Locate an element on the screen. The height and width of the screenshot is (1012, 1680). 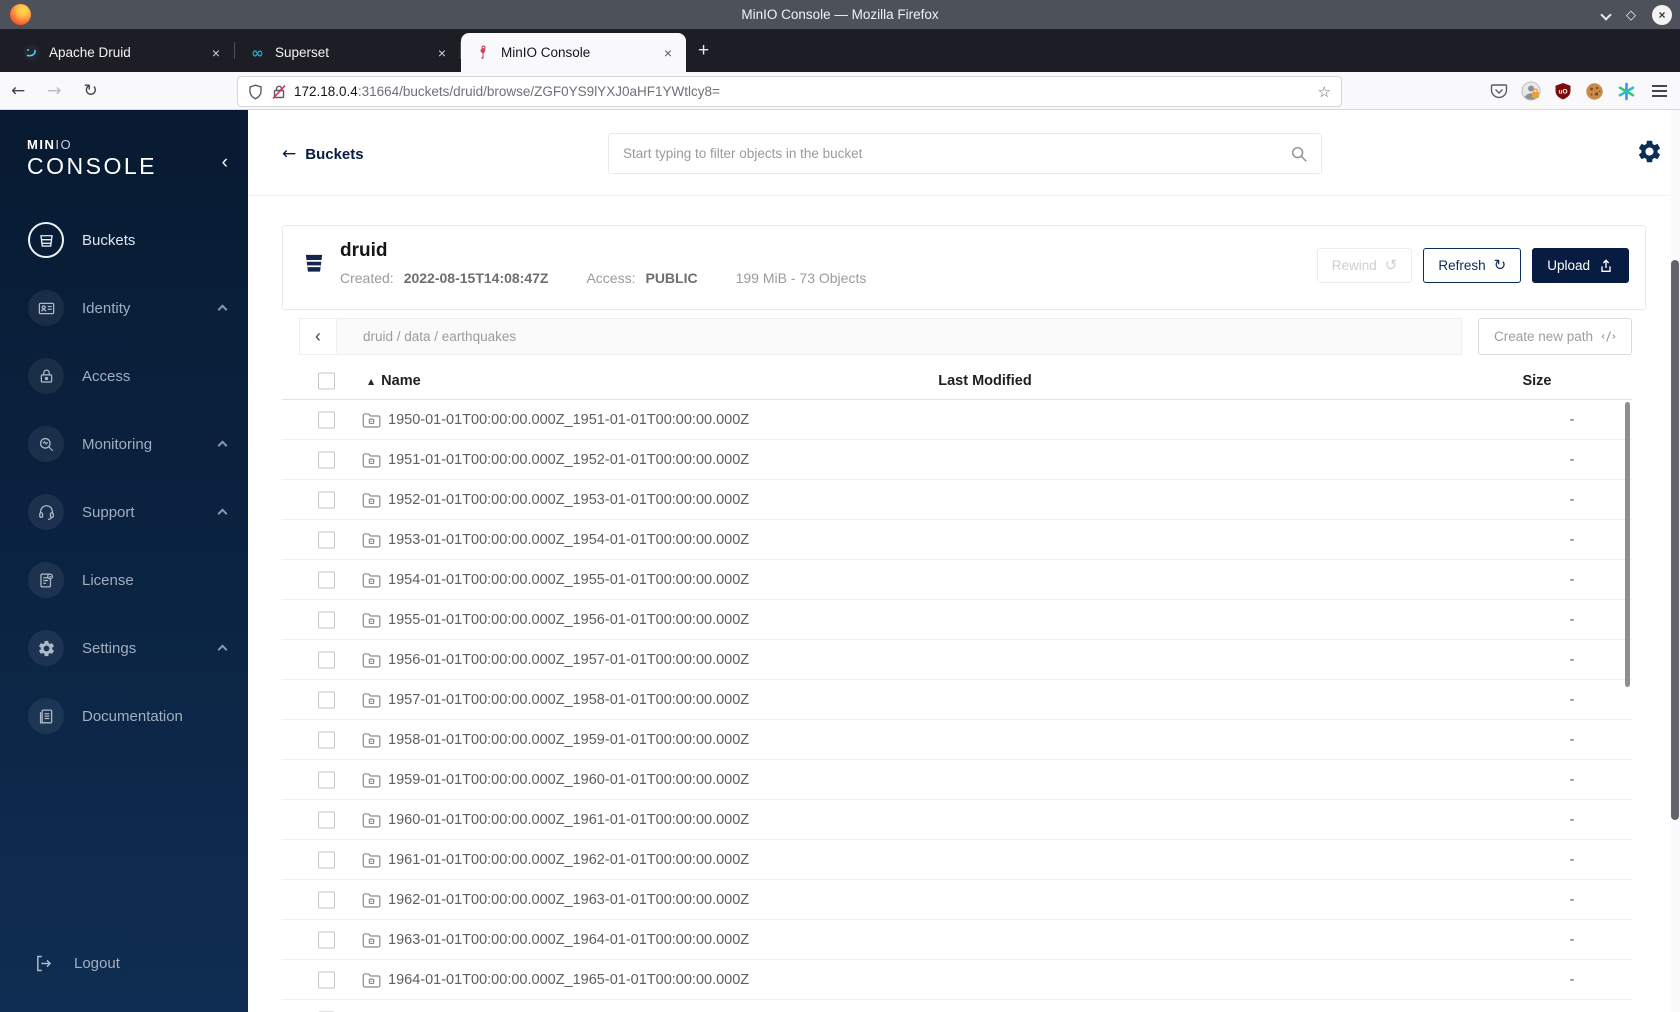
window-minimize-button is located at coordinates (1606, 15).